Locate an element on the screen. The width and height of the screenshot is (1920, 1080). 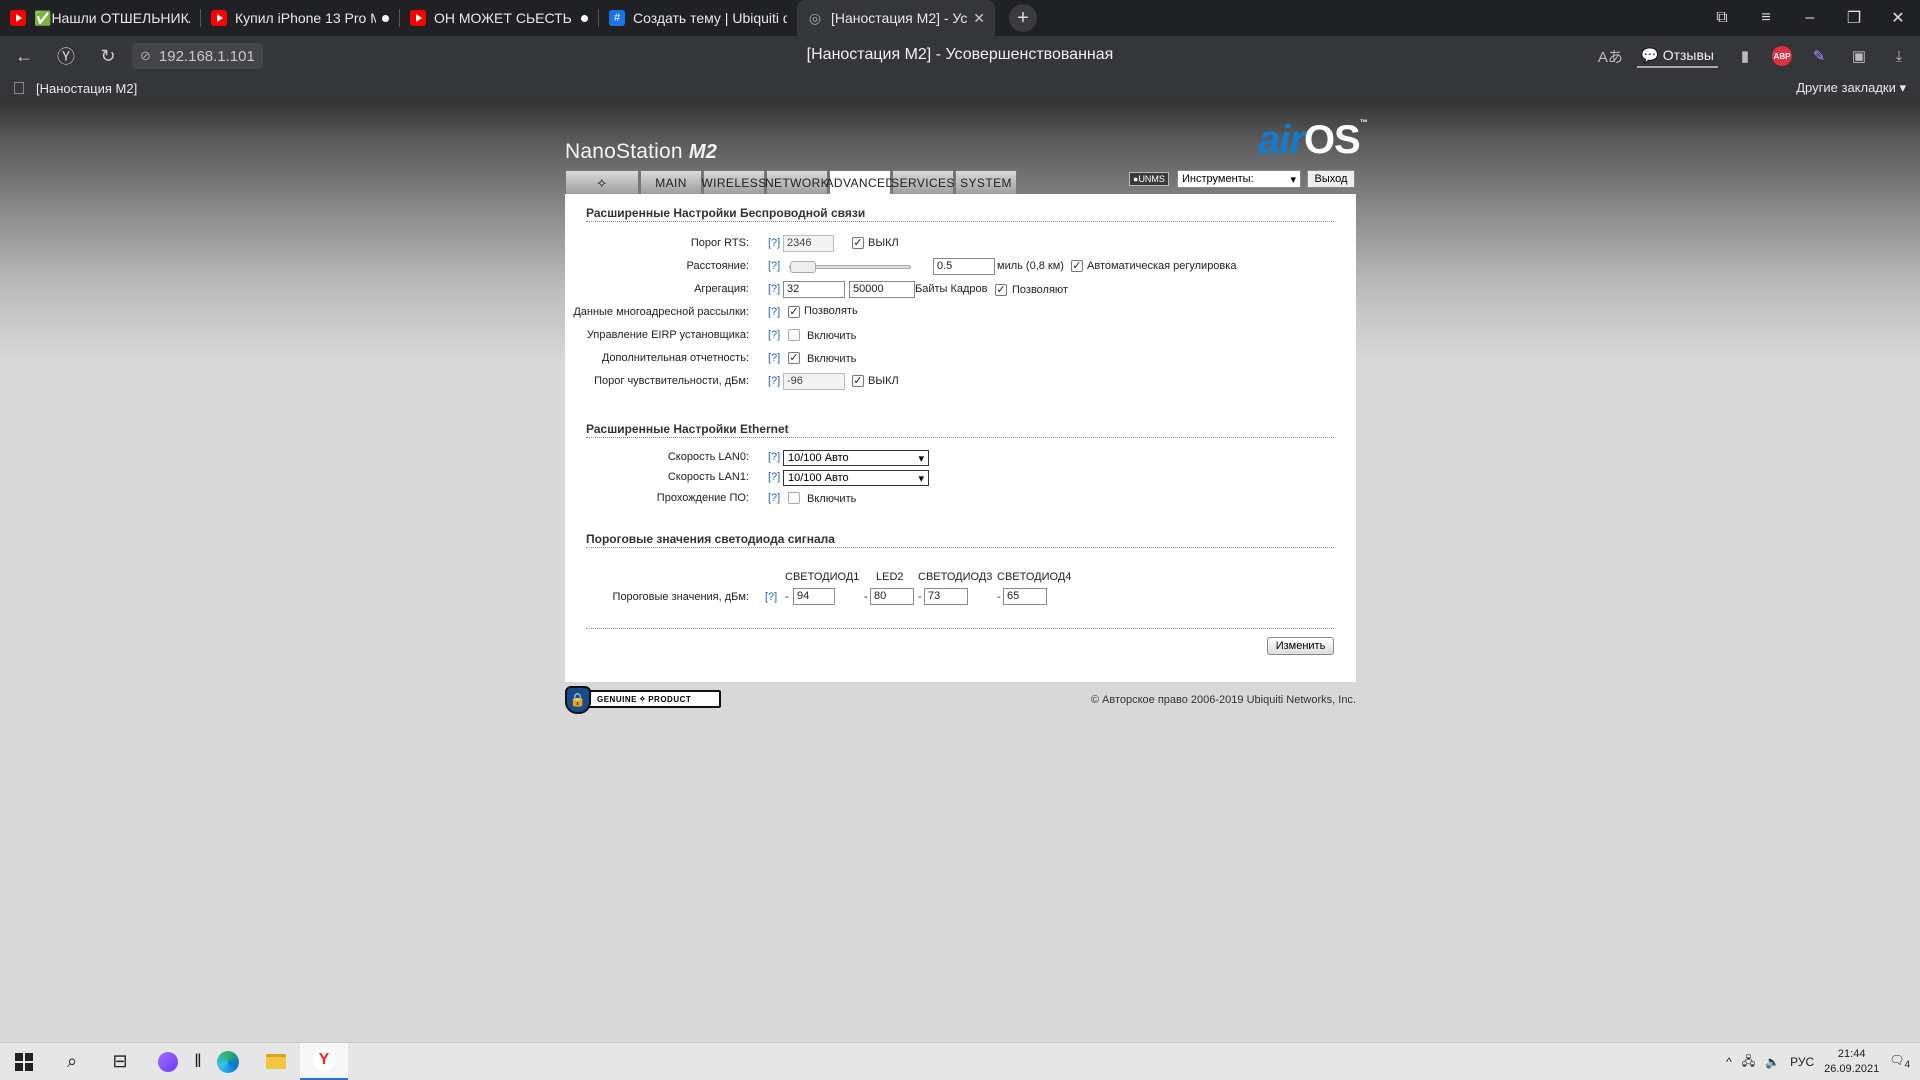
multicast-allow-label: Позволять is located at coordinates (831, 311).